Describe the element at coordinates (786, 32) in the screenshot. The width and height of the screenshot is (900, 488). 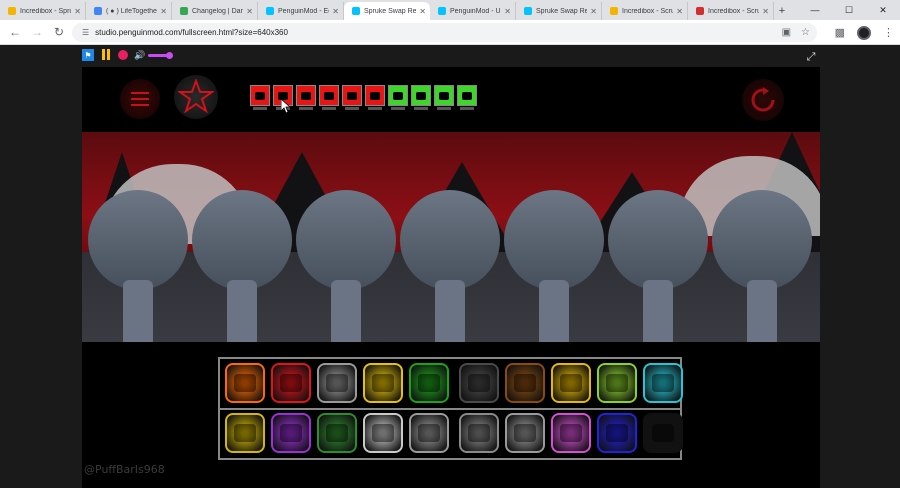
I see `install-app-icon: ▣` at that location.